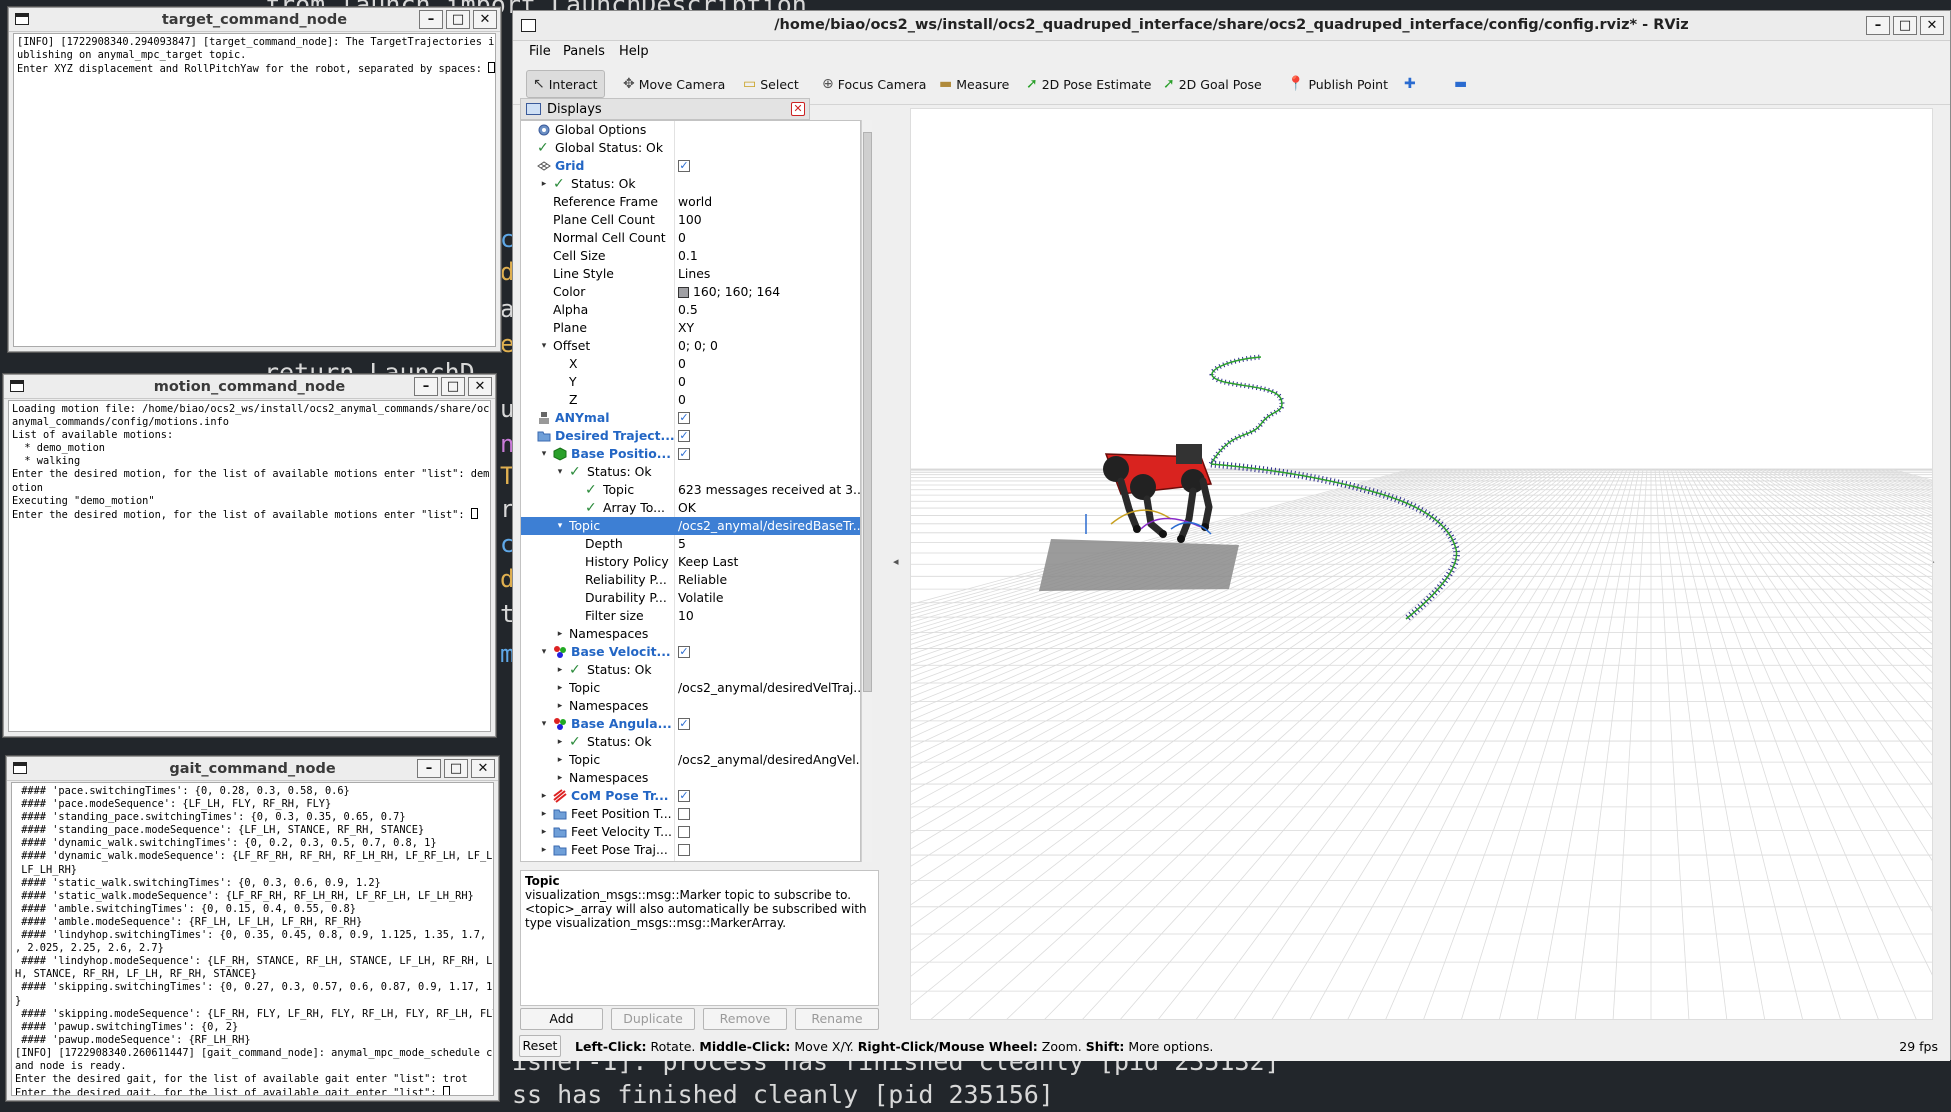 Image resolution: width=1951 pixels, height=1112 pixels. I want to click on tree-row: Grid ✓, so click(690, 166).